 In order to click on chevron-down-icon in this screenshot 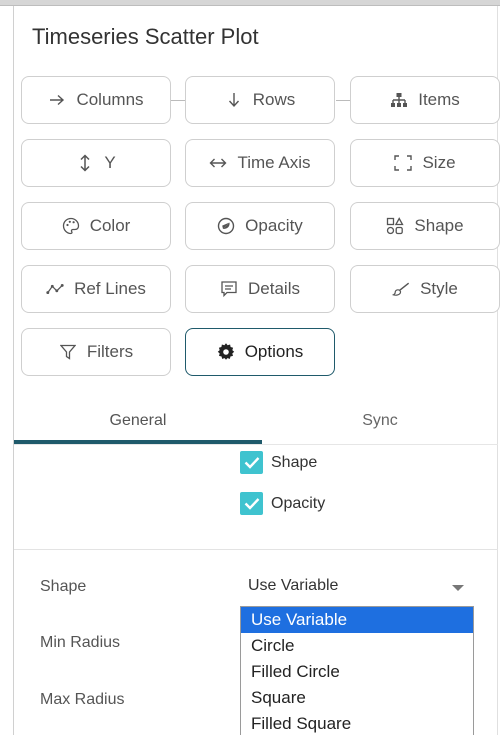, I will do `click(458, 588)`.